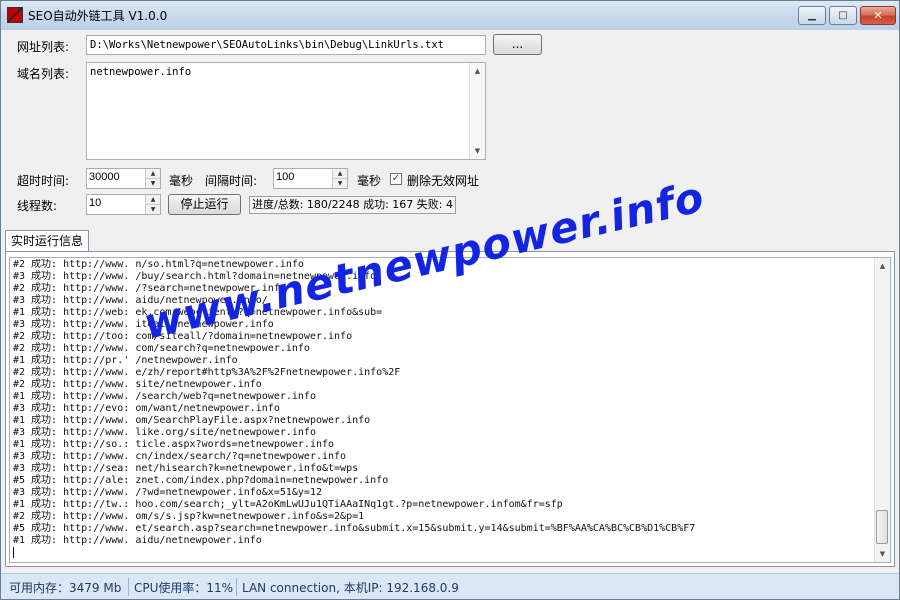 The image size is (900, 600). What do you see at coordinates (15, 15) in the screenshot?
I see `app-icon` at bounding box center [15, 15].